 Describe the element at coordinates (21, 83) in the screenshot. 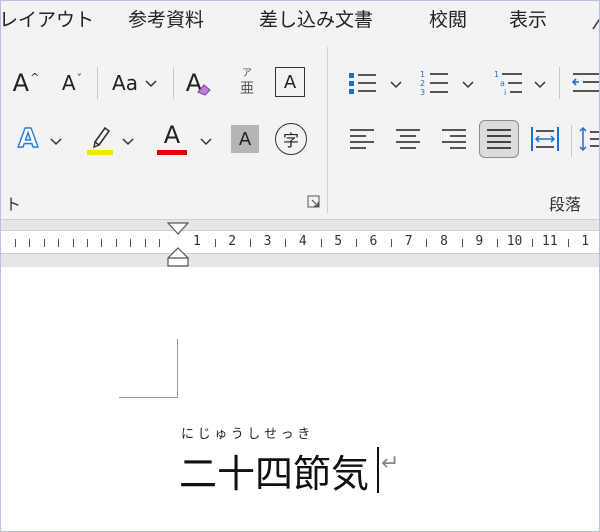

I see `grow-font-icon: A` at that location.